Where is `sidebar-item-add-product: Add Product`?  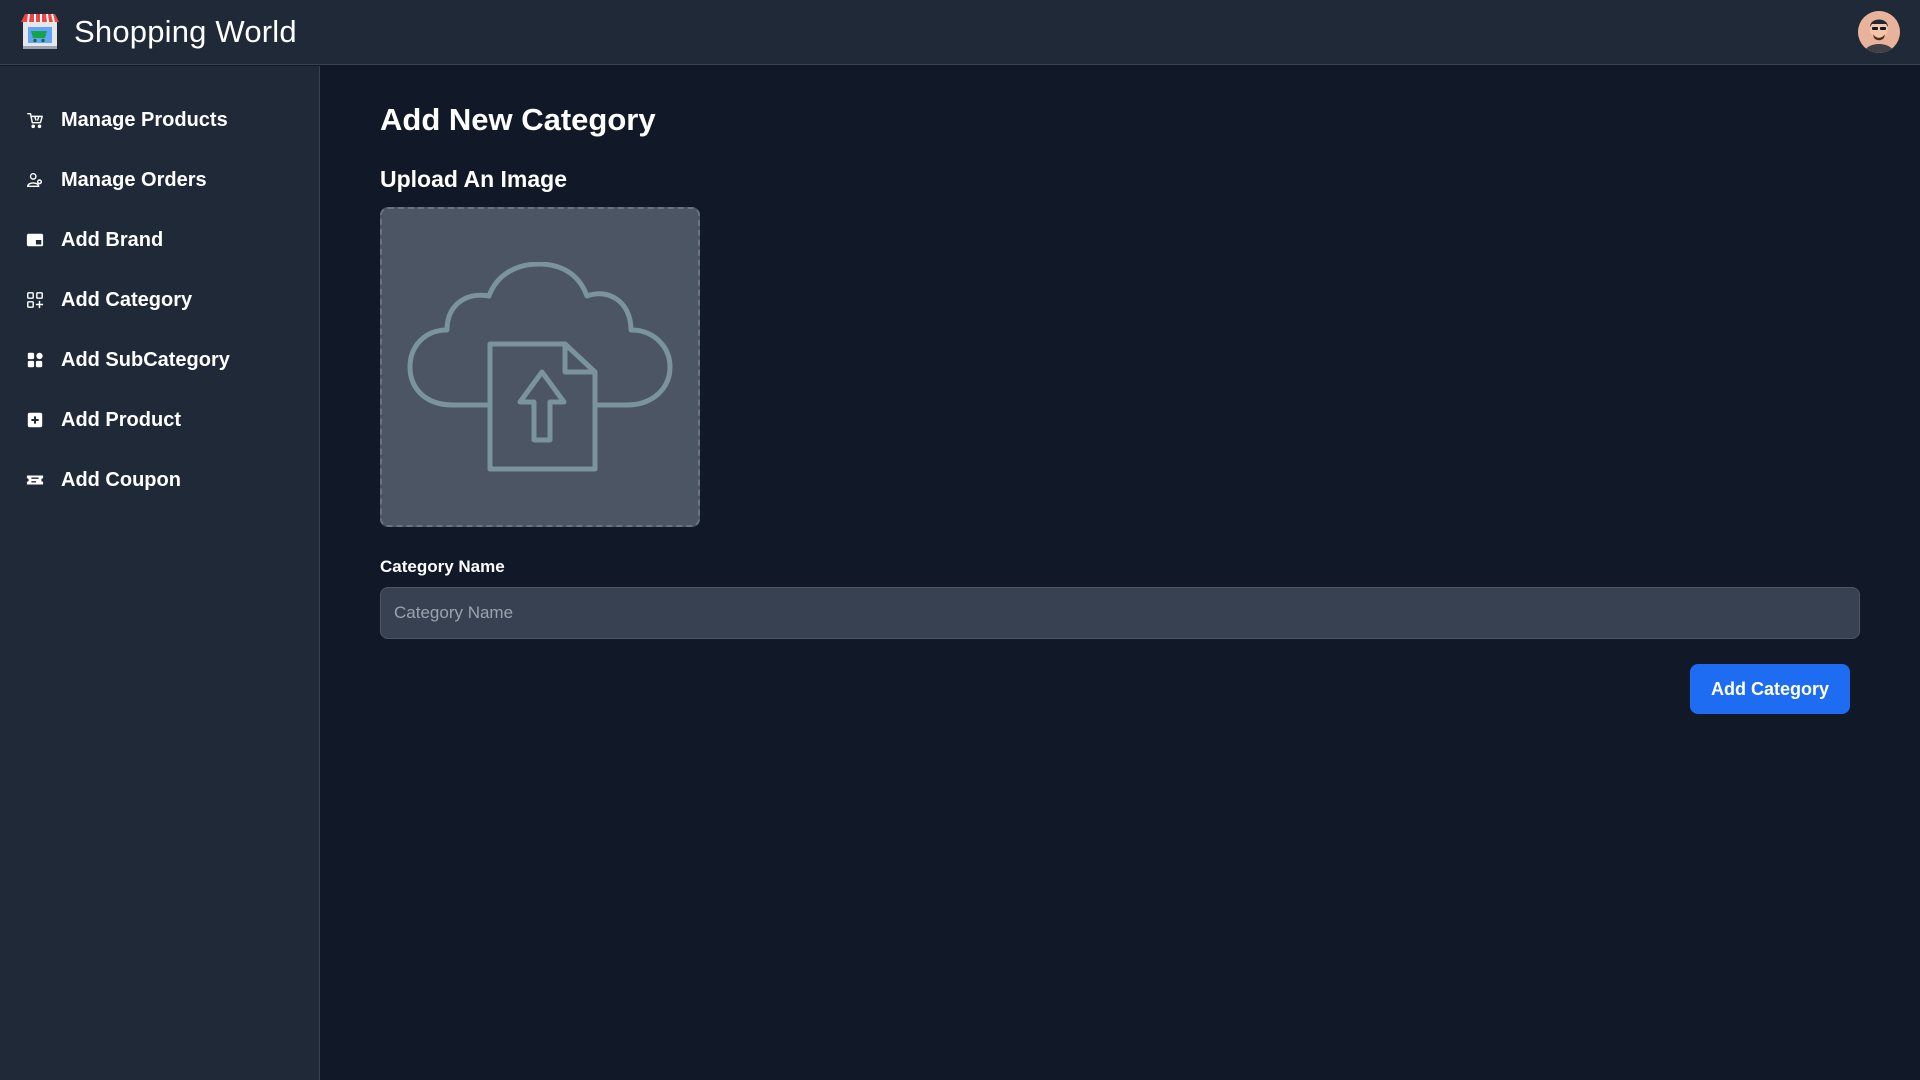 sidebar-item-add-product: Add Product is located at coordinates (159, 420).